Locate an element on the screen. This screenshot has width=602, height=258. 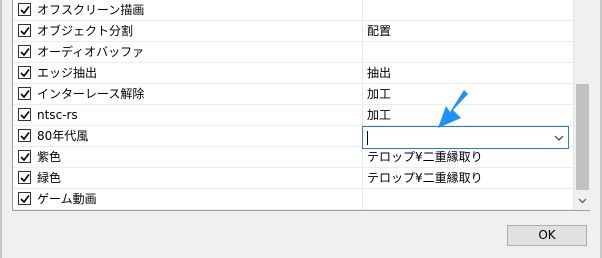
row-name: 80年代風 is located at coordinates (63, 136).